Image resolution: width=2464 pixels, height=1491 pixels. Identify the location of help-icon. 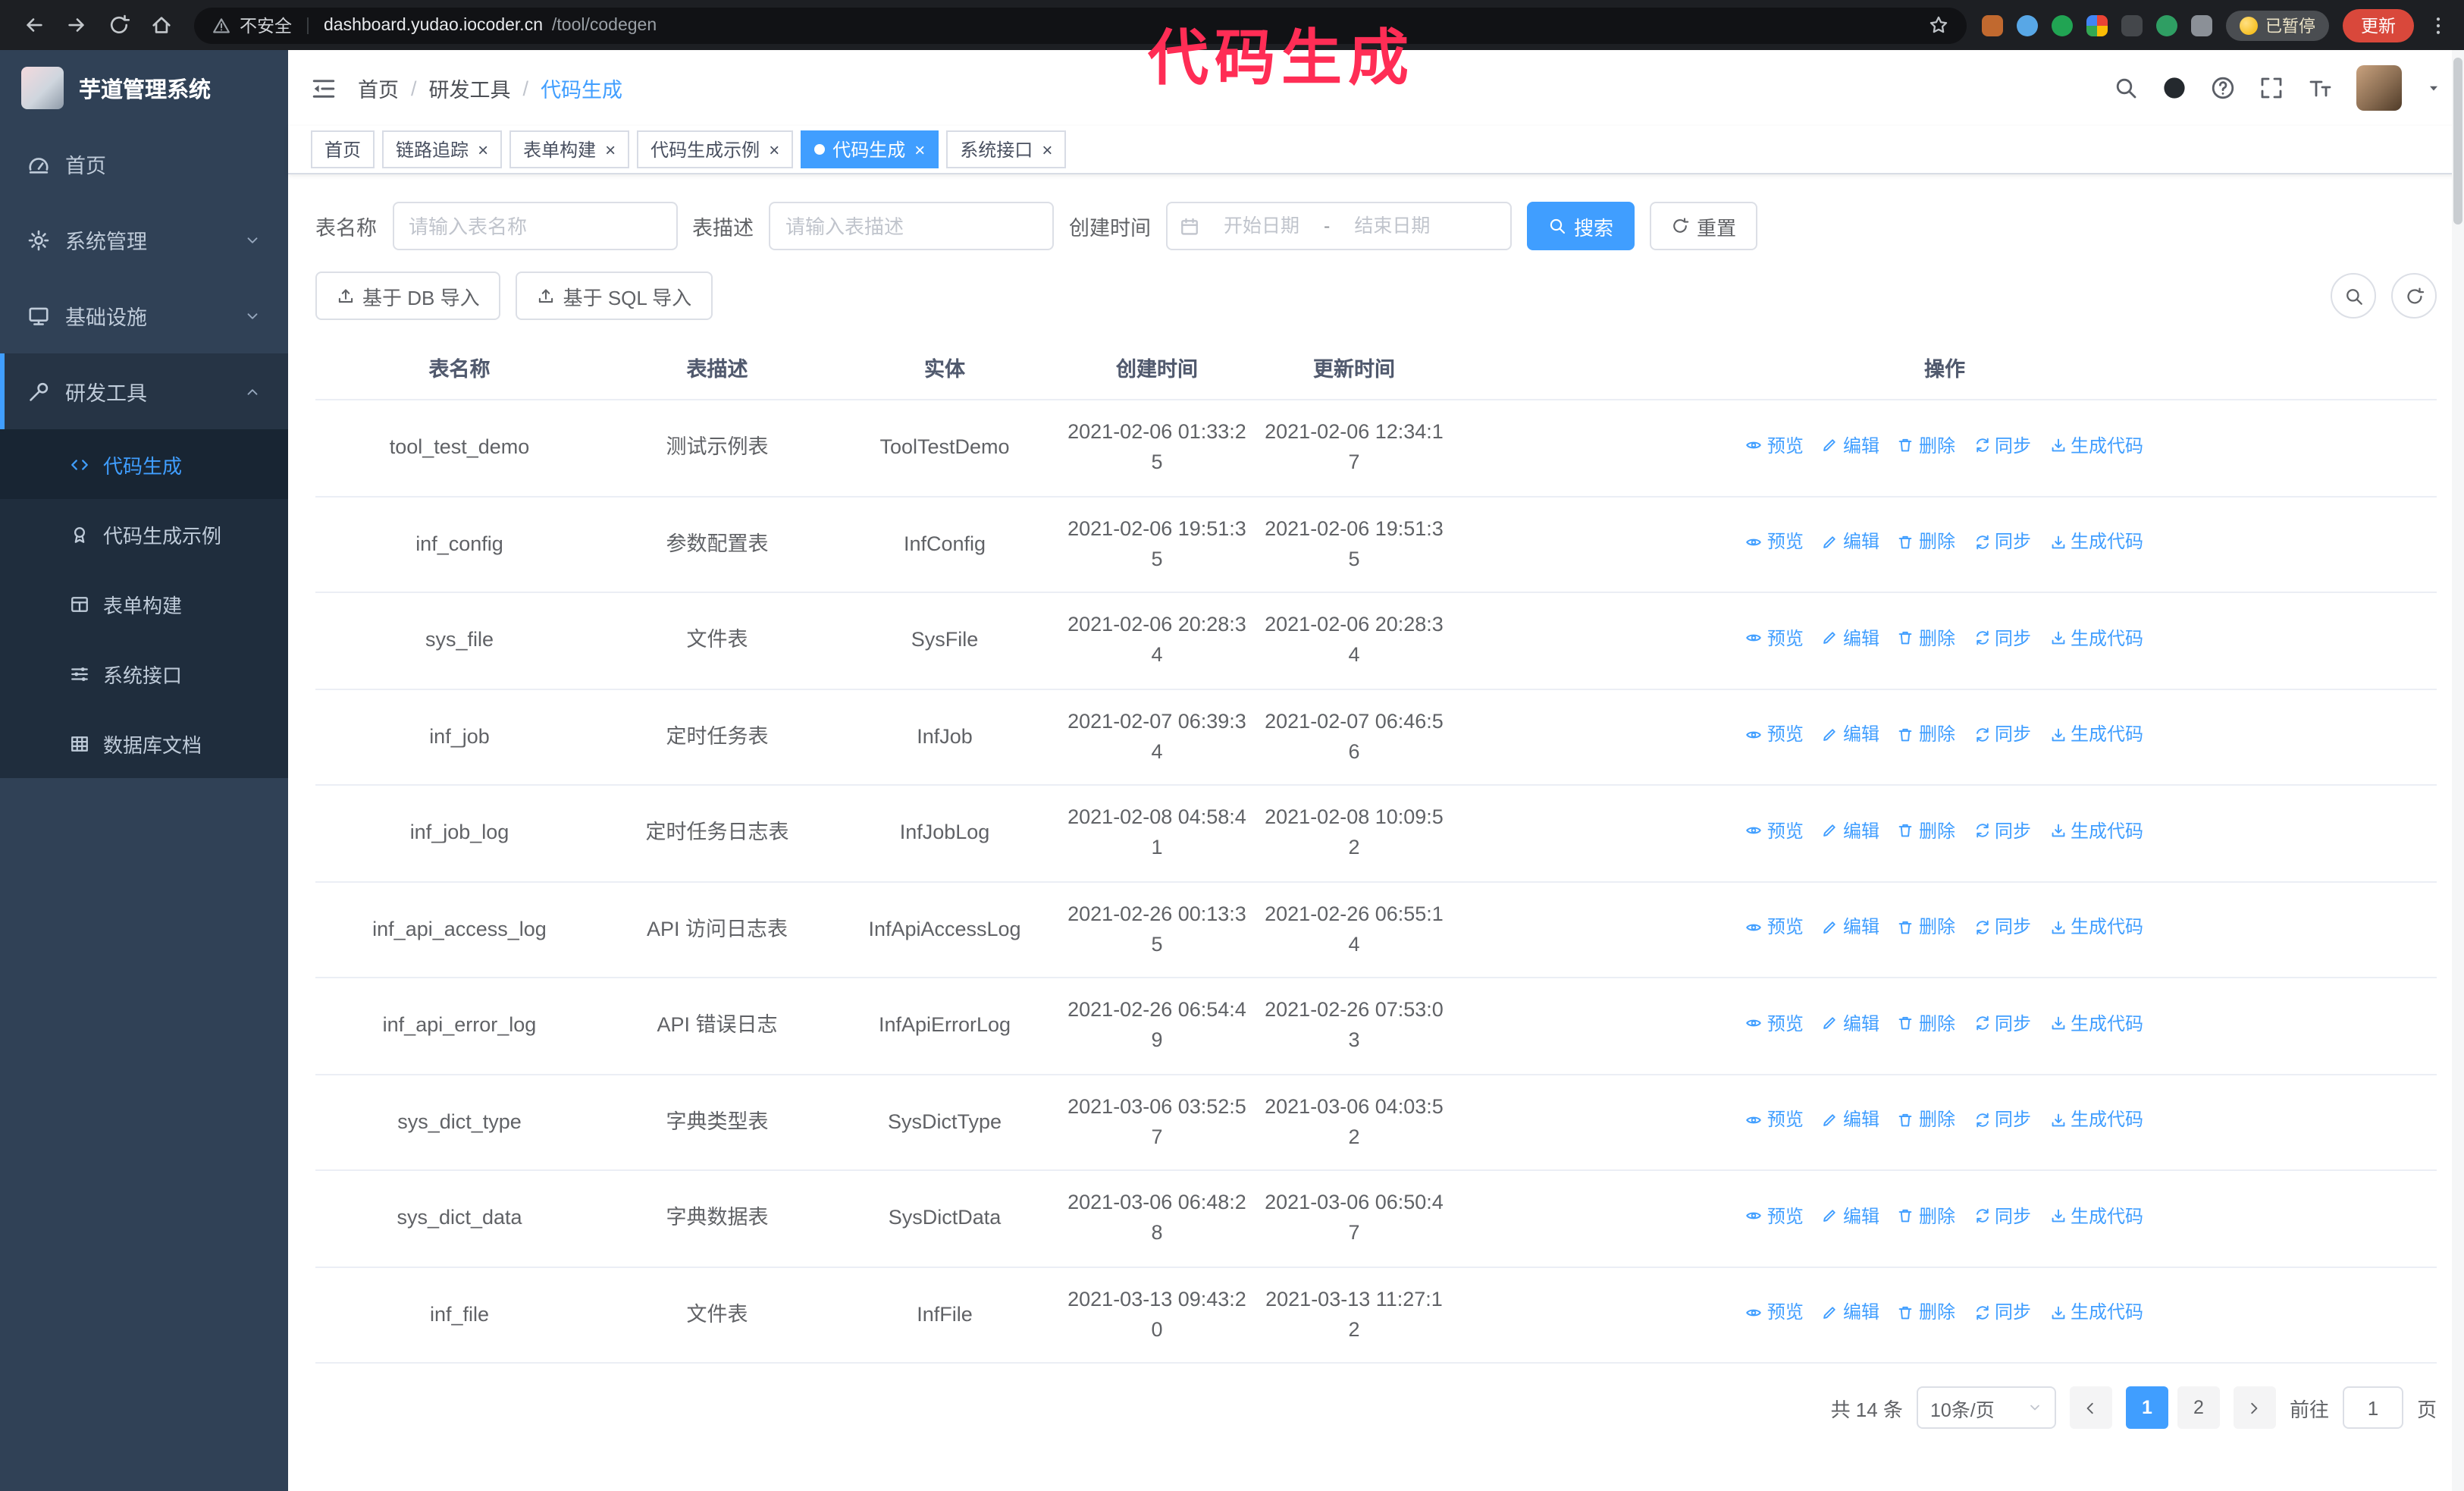
(2223, 88).